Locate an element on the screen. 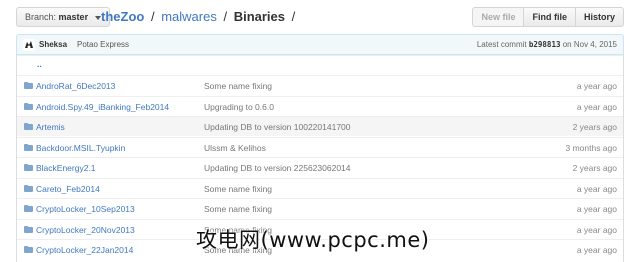  breadcrumb-current-folder: Binaries is located at coordinates (259, 16).